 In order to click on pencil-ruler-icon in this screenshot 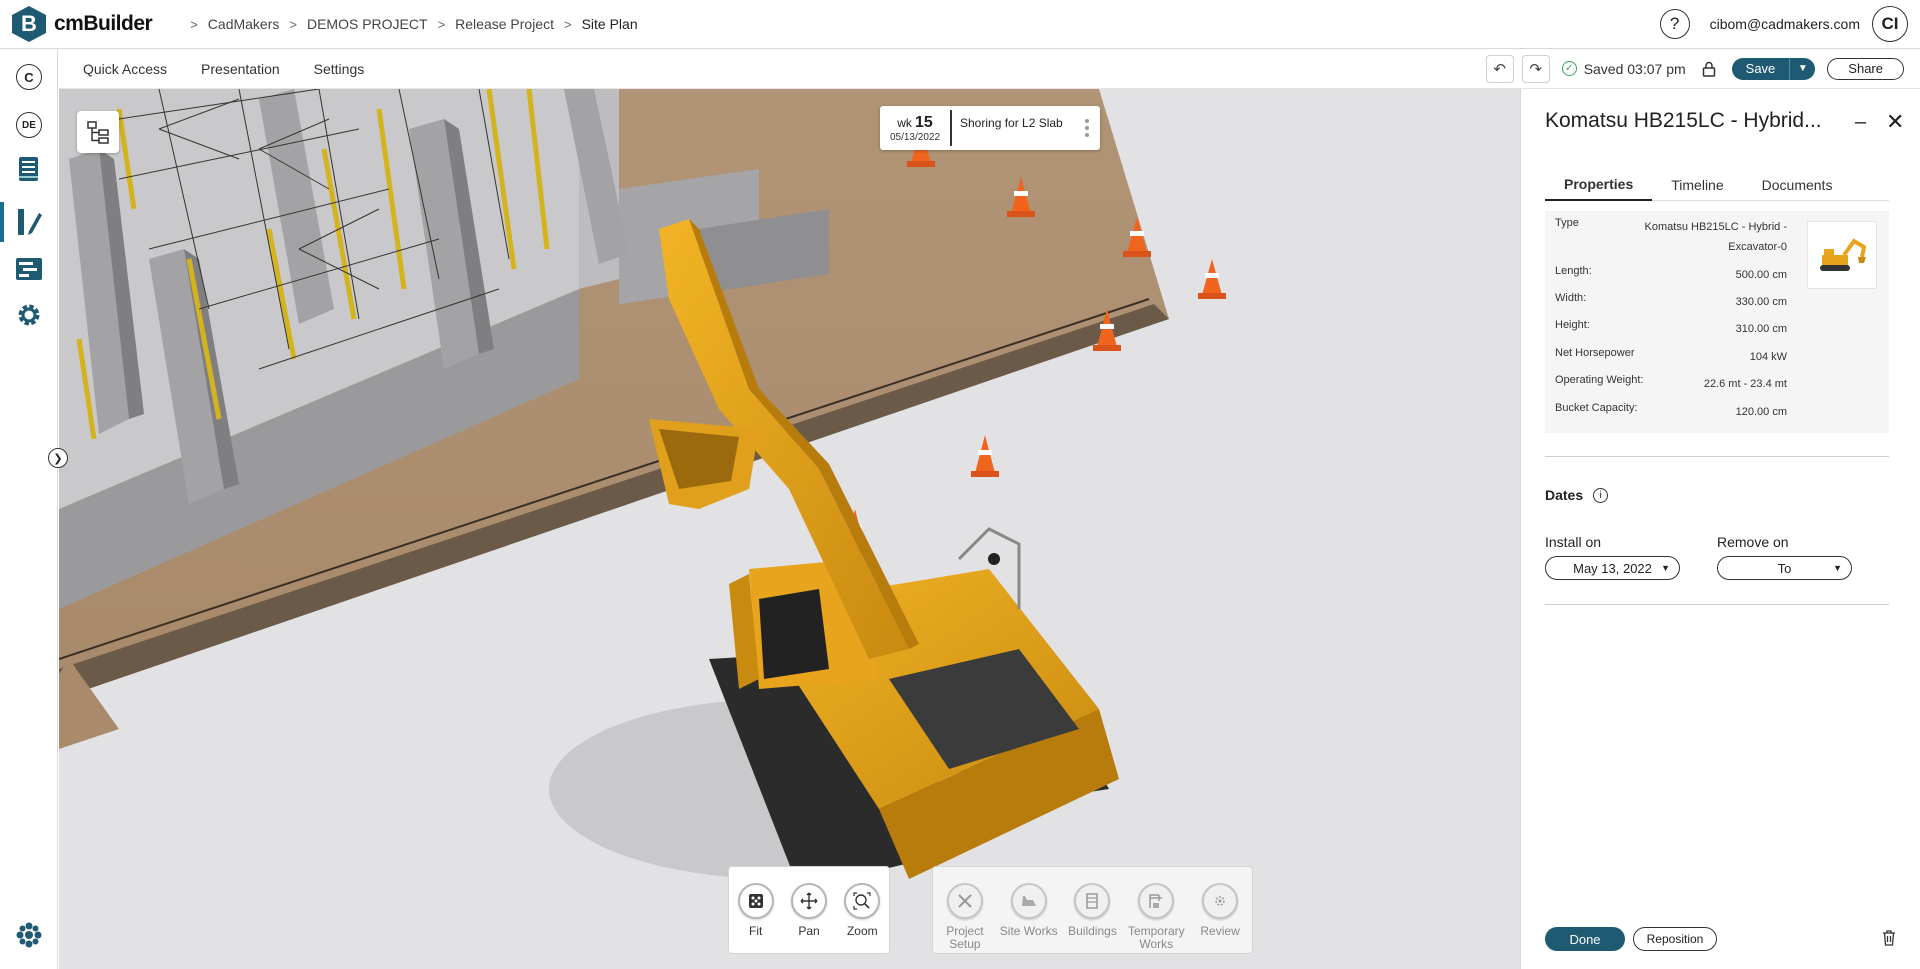, I will do `click(30, 222)`.